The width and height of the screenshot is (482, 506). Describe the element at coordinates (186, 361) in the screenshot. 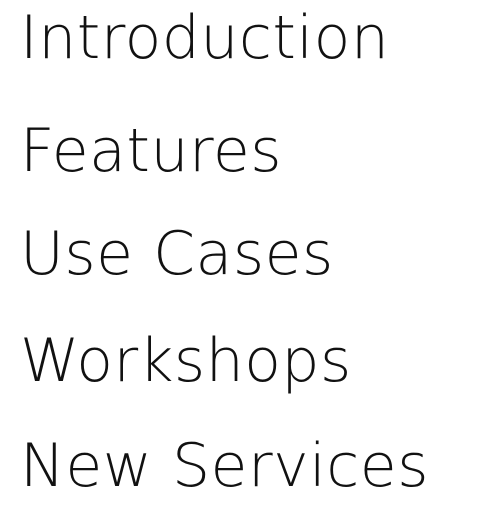

I see `menu-item-workshops: Workshops` at that location.